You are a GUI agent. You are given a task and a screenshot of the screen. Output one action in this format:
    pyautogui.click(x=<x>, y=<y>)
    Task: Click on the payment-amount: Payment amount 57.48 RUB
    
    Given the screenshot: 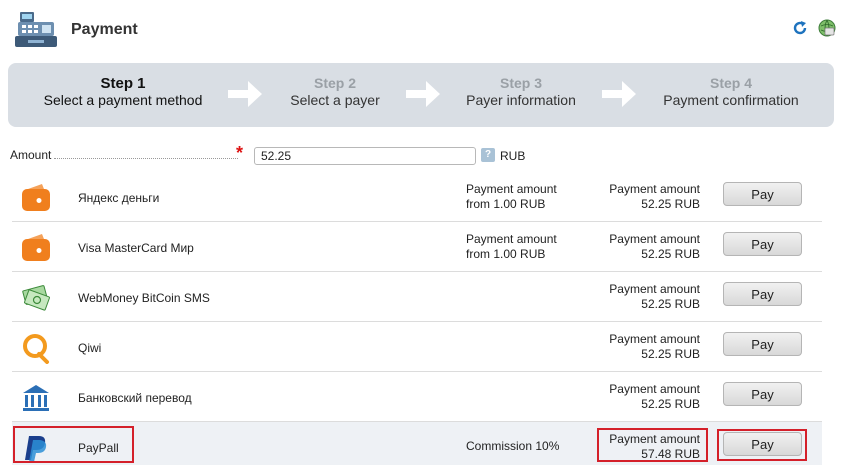 What is the action you would take?
    pyautogui.click(x=645, y=447)
    